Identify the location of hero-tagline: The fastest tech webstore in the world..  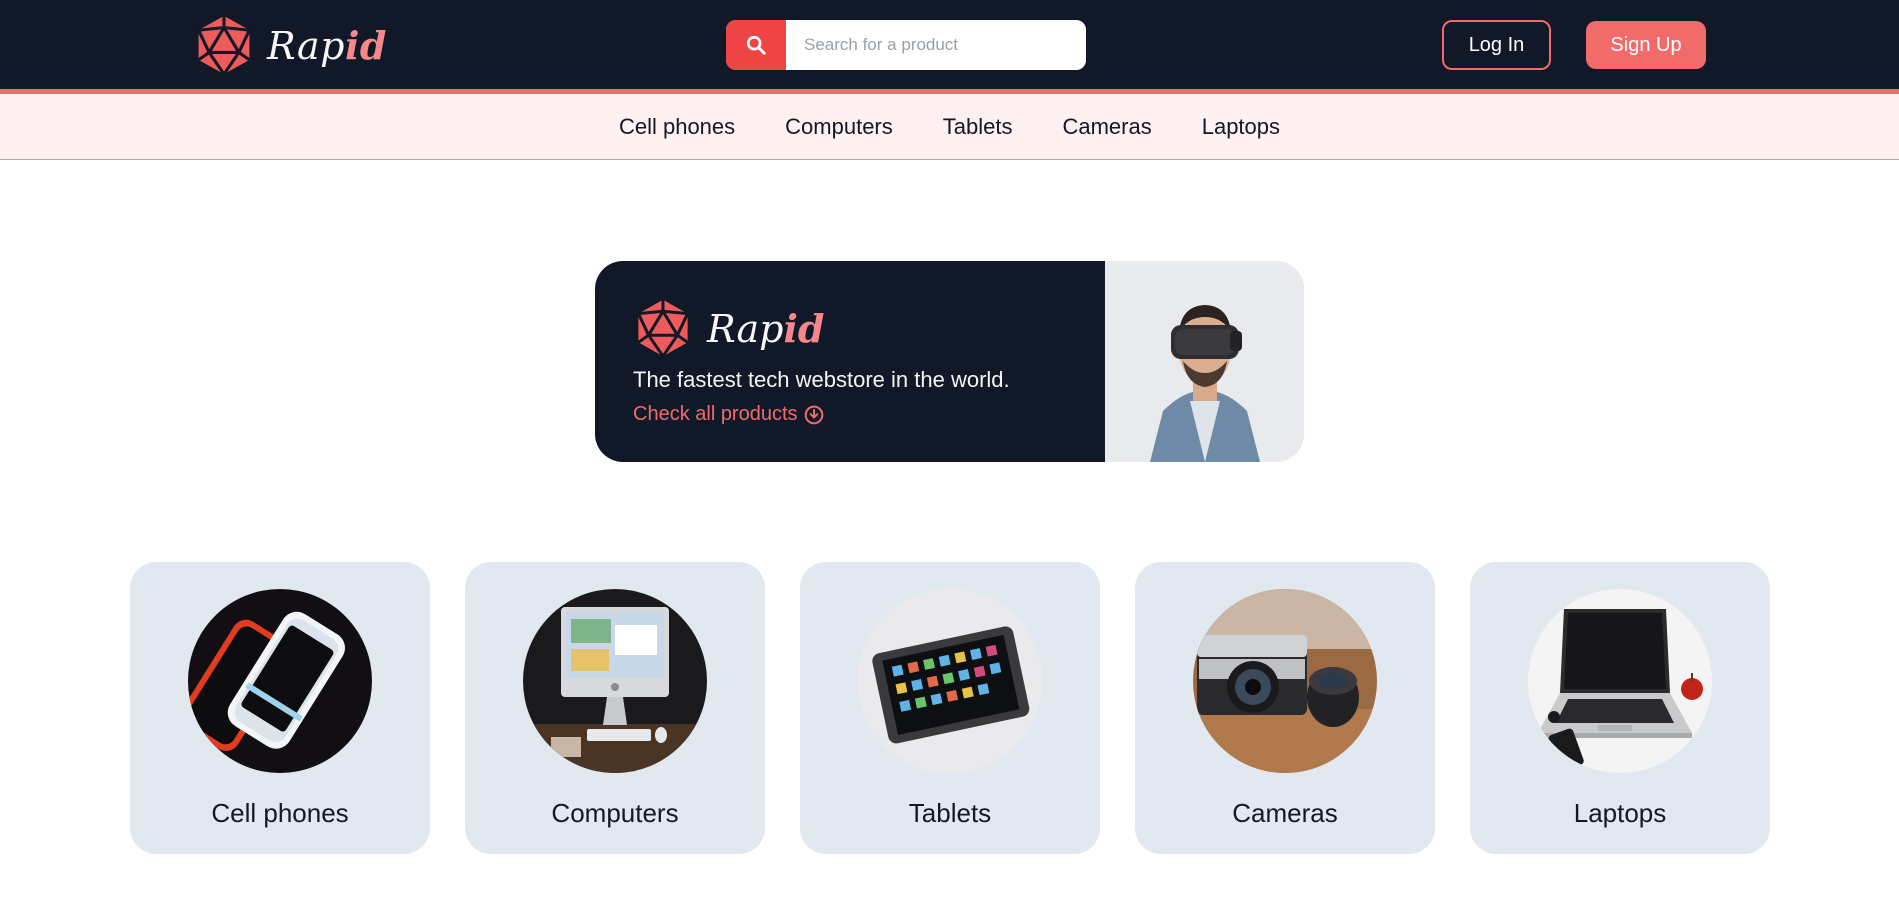
(821, 379).